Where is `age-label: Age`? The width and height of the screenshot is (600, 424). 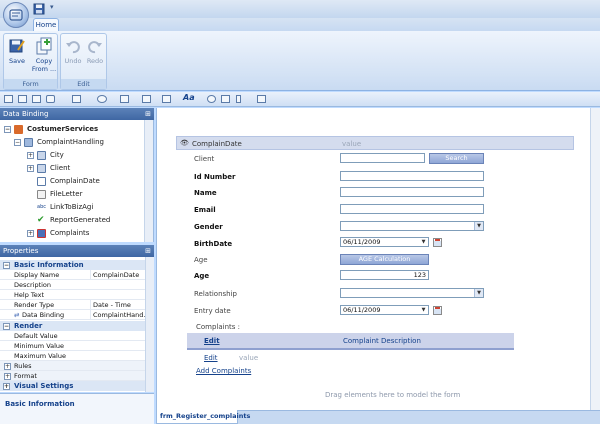 age-label: Age is located at coordinates (202, 276).